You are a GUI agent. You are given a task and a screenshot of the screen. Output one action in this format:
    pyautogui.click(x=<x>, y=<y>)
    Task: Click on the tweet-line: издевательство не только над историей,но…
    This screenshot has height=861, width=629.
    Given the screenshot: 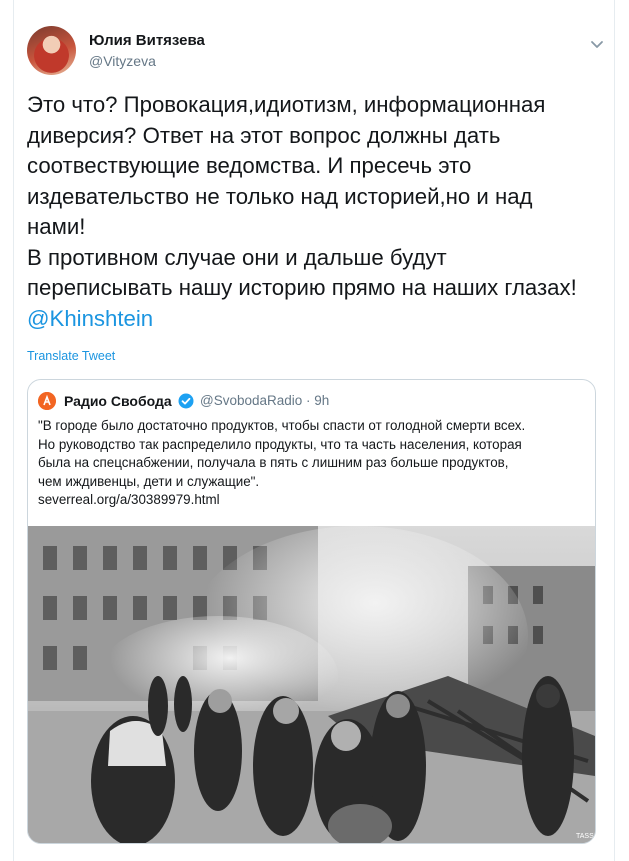 What is the action you would take?
    pyautogui.click(x=280, y=196)
    